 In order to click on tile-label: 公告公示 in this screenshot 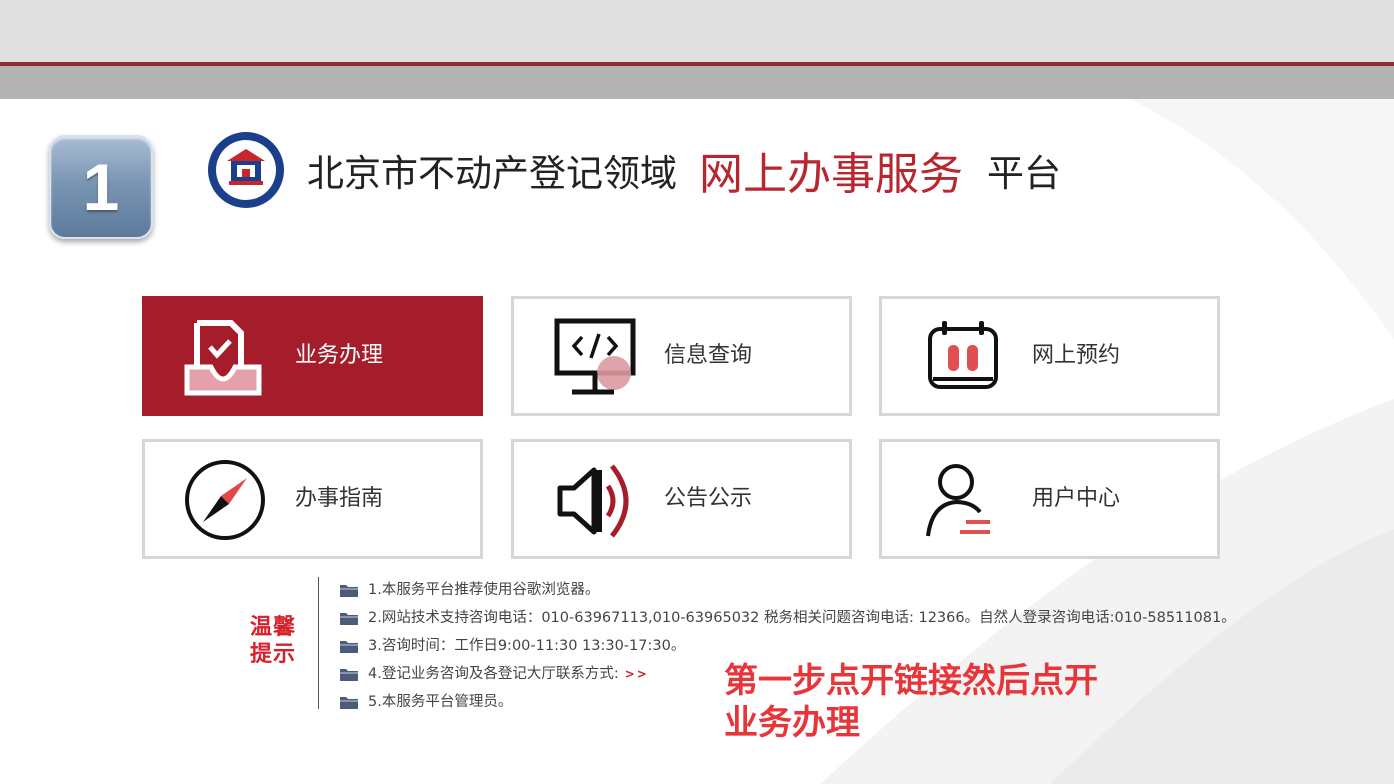, I will do `click(708, 498)`.